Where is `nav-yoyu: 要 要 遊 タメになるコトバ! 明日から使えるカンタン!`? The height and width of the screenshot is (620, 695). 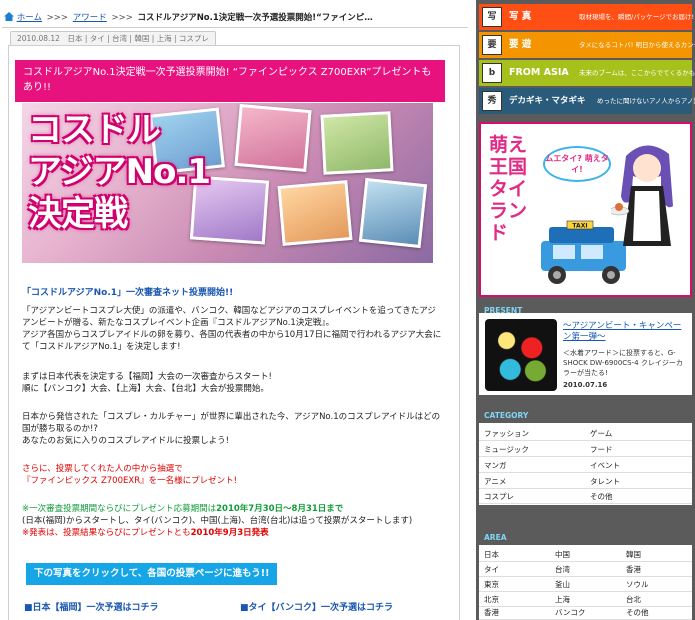
nav-yoyu: 要 要 遊 タメになるコトバ! 明日から使えるカンタン! is located at coordinates (587, 45).